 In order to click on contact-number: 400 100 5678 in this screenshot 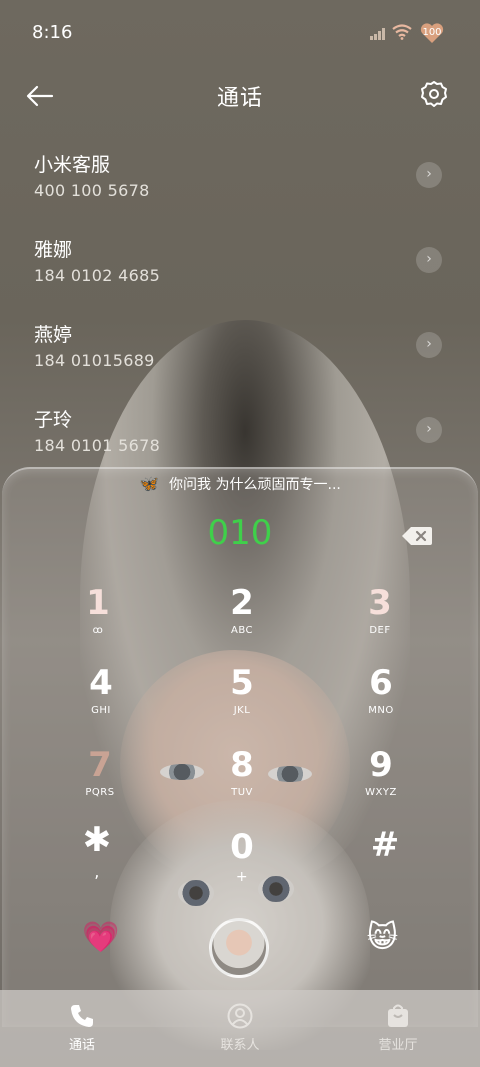, I will do `click(92, 190)`.